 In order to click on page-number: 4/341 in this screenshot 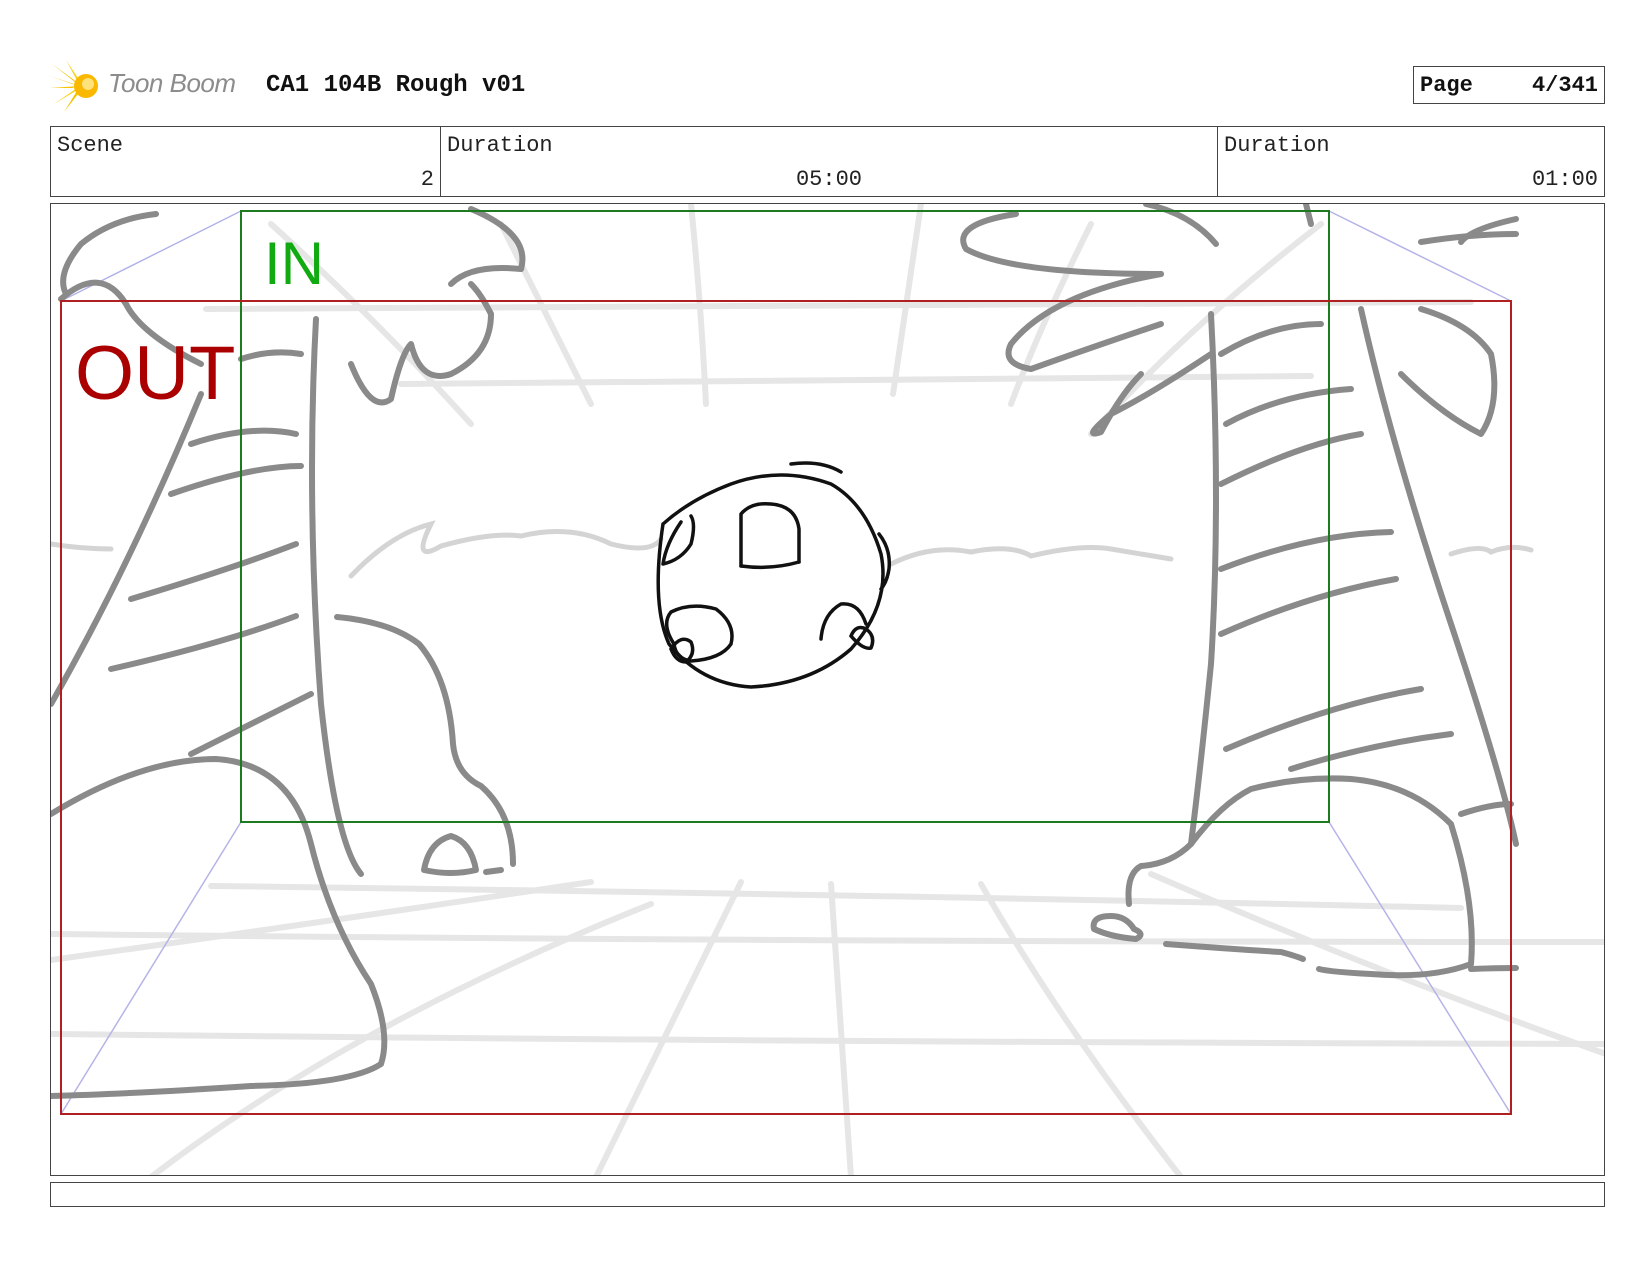, I will do `click(1564, 85)`.